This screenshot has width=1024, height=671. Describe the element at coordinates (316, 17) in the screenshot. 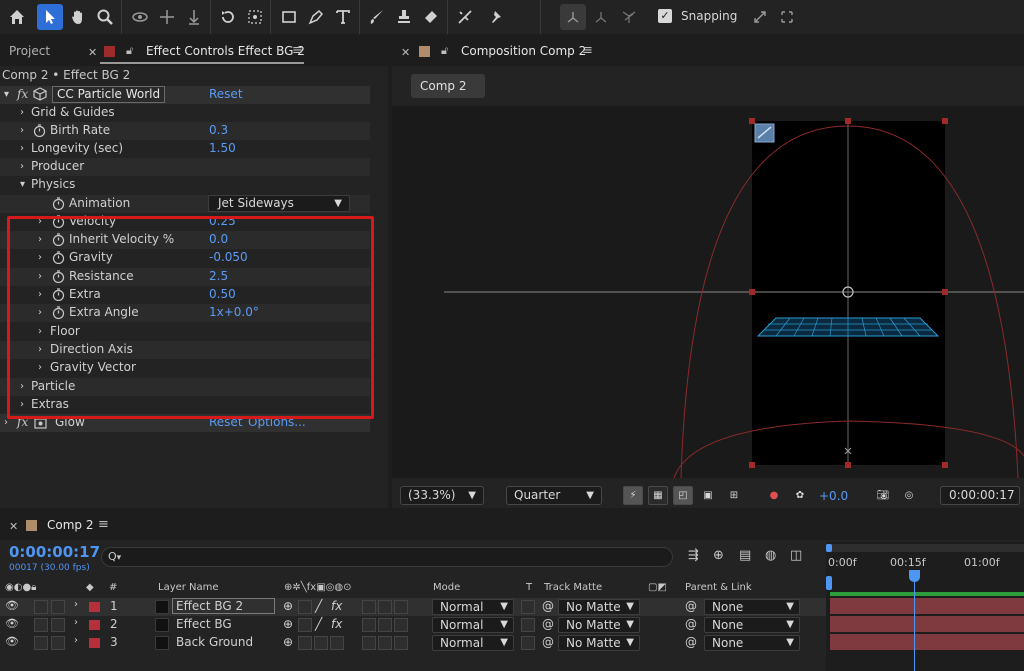

I see `pen-tool-icon` at that location.